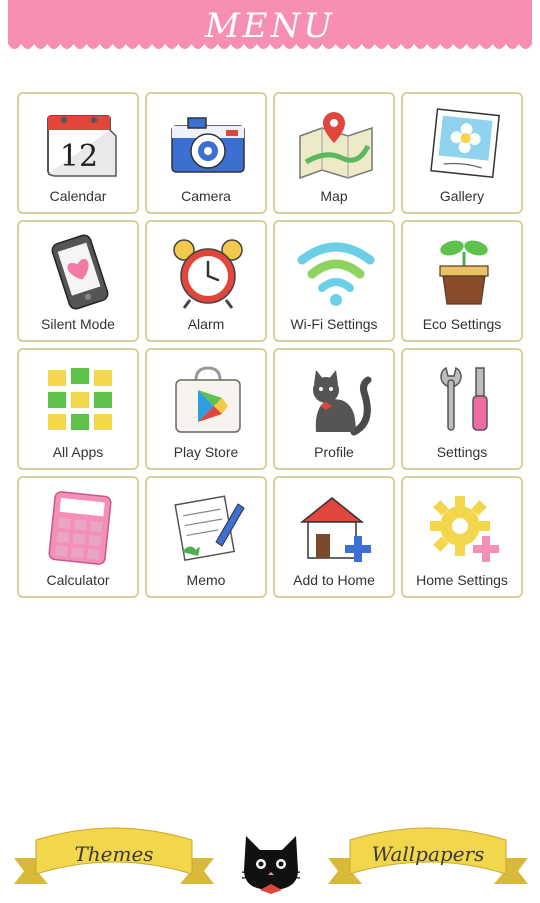 Image resolution: width=540 pixels, height=903 pixels. Describe the element at coordinates (271, 864) in the screenshot. I see `black-cat-icon` at that location.